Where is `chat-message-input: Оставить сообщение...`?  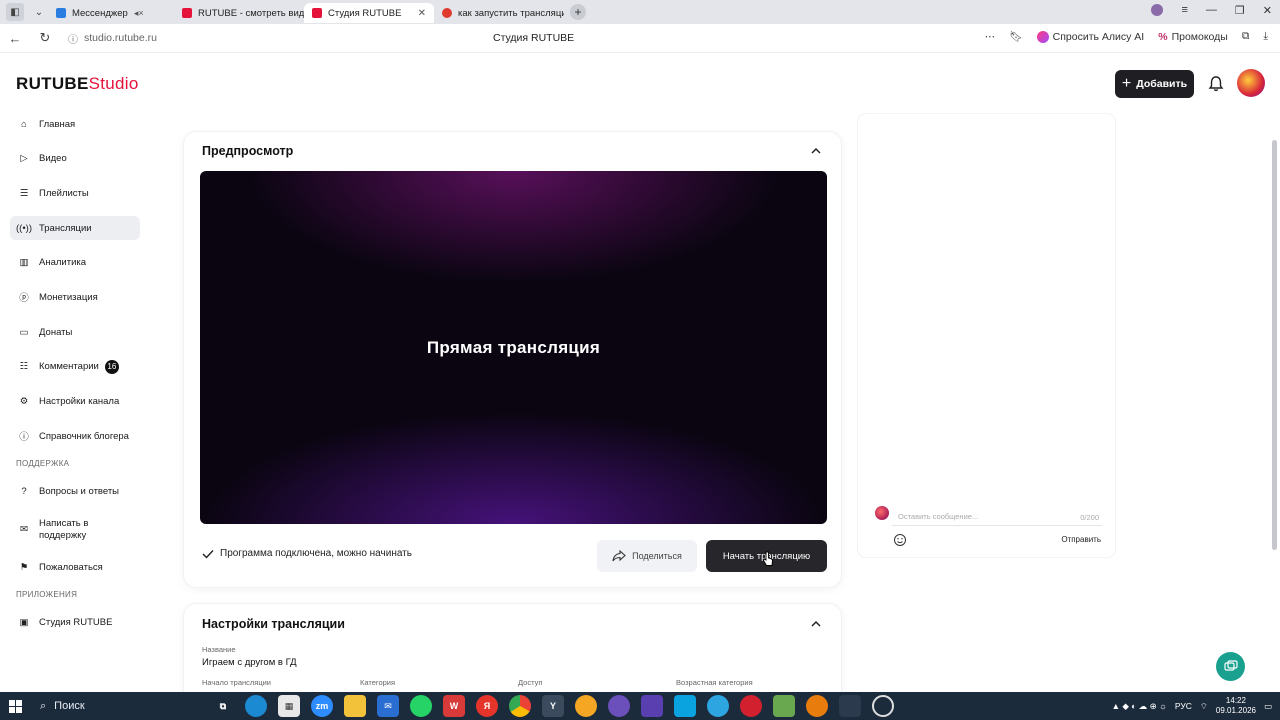 chat-message-input: Оставить сообщение... is located at coordinates (997, 517).